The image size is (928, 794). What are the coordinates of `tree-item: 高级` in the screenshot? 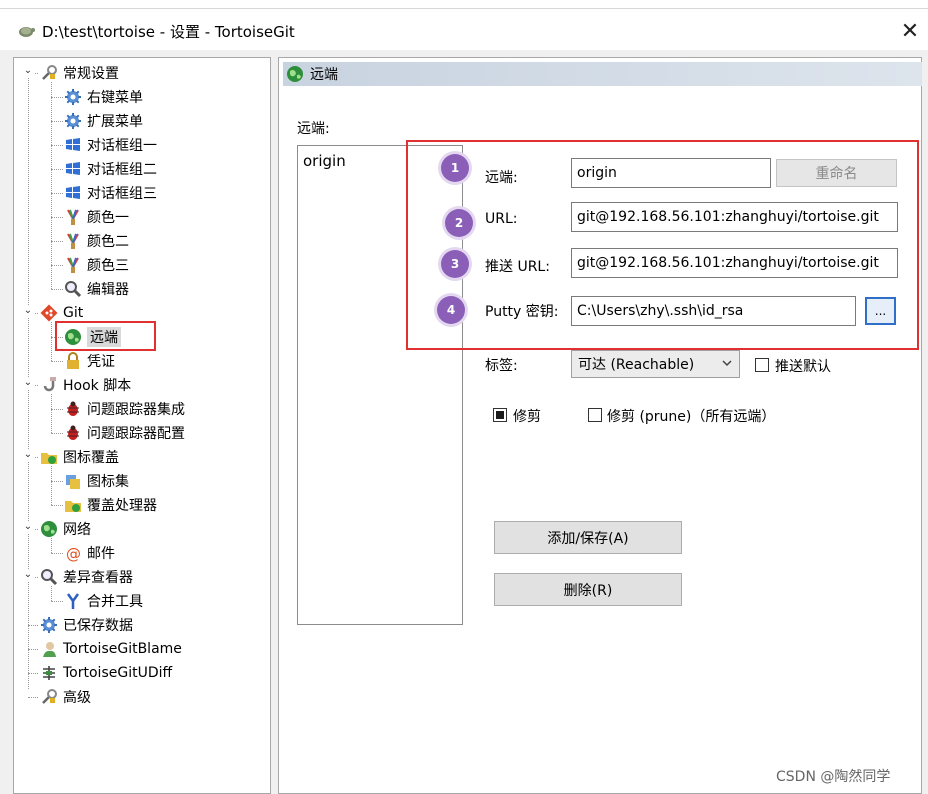 It's located at (65, 697).